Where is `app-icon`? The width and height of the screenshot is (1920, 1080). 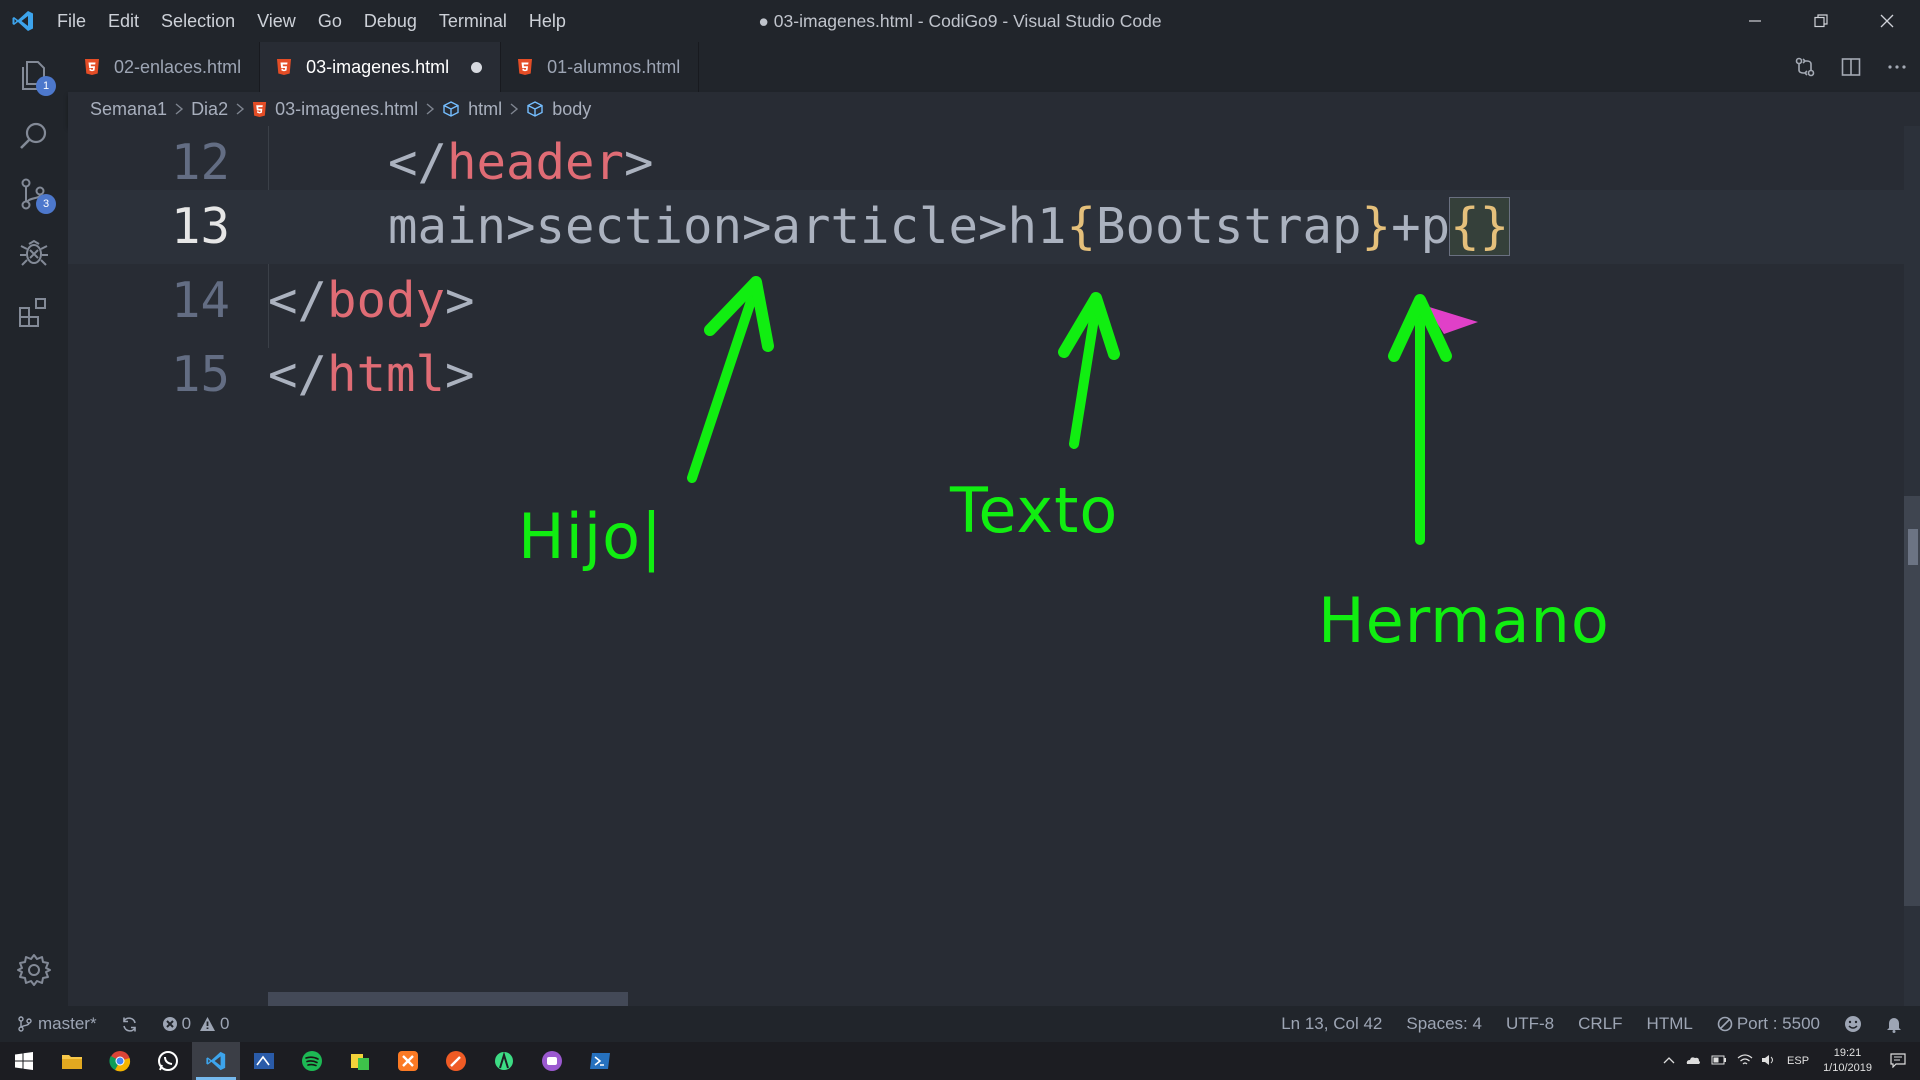 app-icon is located at coordinates (552, 1061).